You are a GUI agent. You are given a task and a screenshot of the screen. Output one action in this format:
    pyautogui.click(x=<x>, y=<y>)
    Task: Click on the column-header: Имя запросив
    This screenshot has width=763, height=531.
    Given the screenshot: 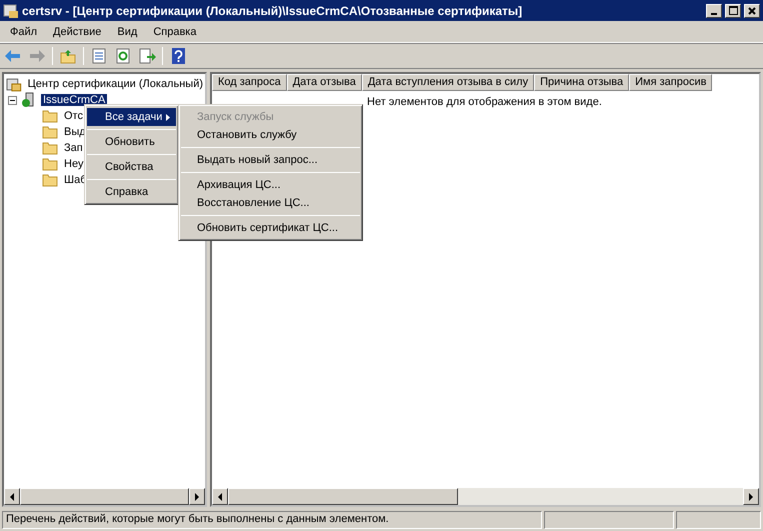 What is the action you would take?
    pyautogui.click(x=670, y=82)
    